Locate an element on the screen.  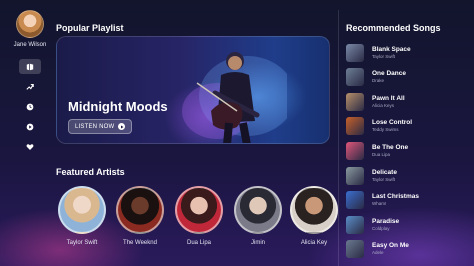
play-icon is located at coordinates (122, 126).